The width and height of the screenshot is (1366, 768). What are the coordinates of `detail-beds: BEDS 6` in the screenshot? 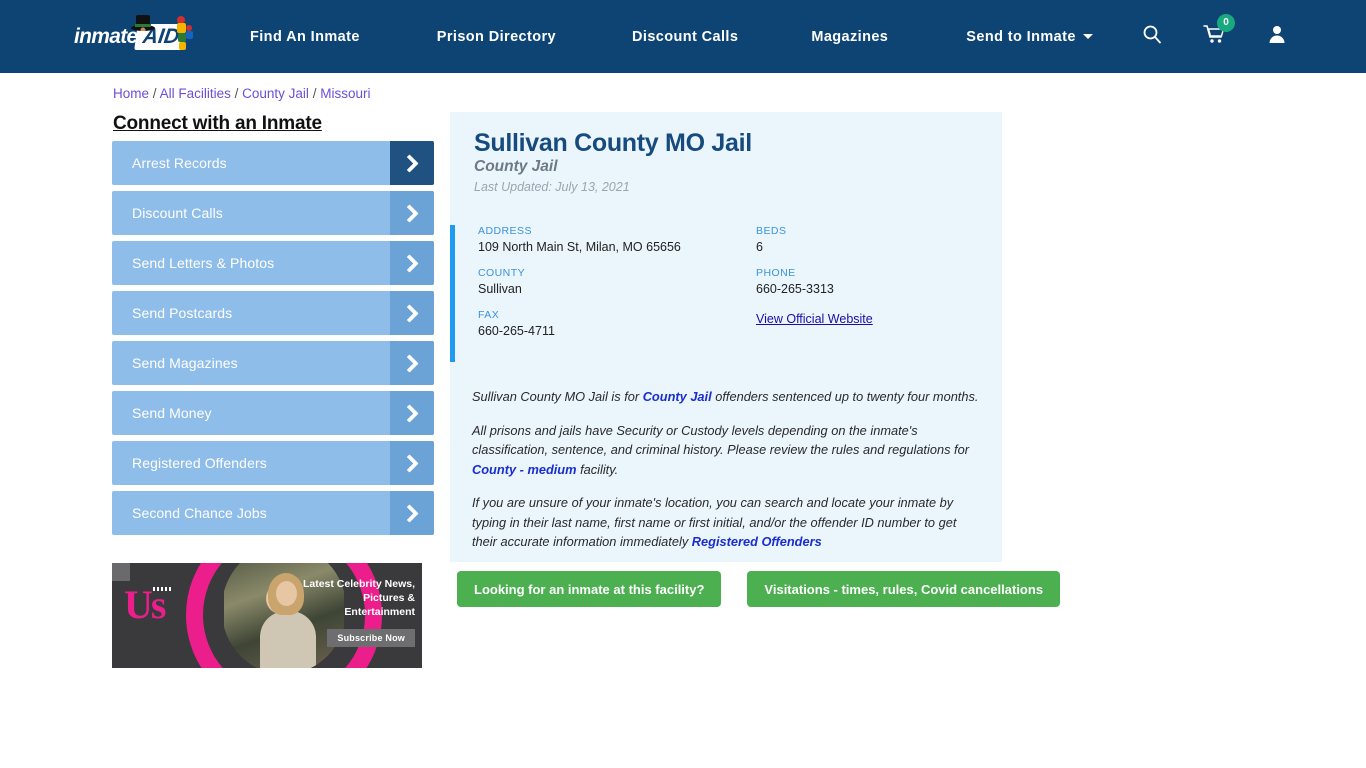 It's located at (872, 239).